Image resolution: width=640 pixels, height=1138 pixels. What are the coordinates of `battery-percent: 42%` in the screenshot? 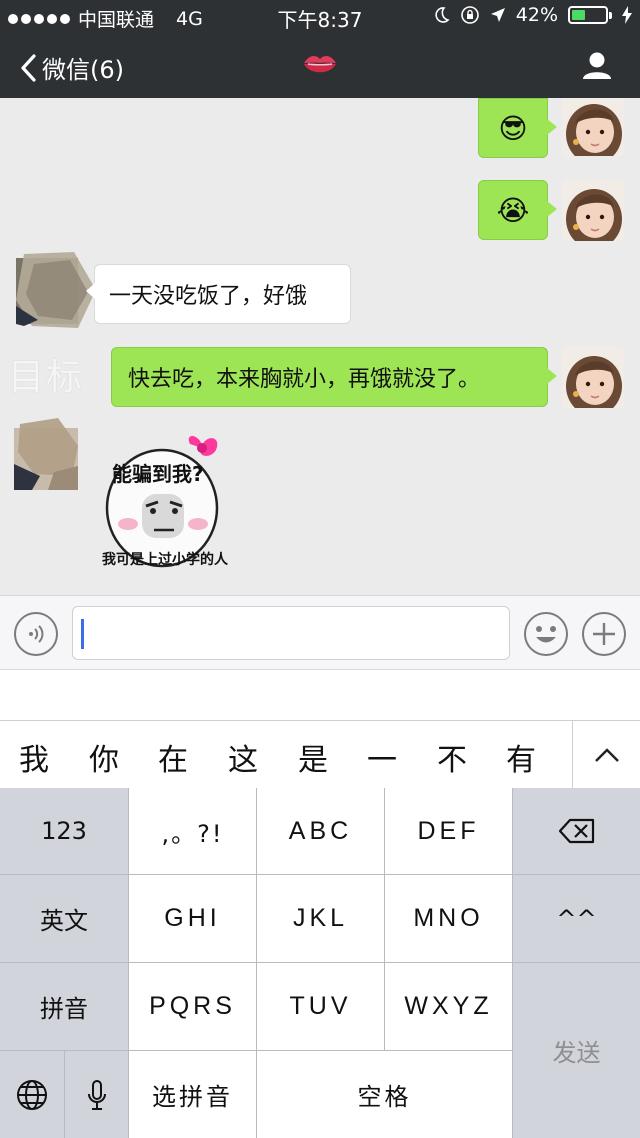 It's located at (536, 15).